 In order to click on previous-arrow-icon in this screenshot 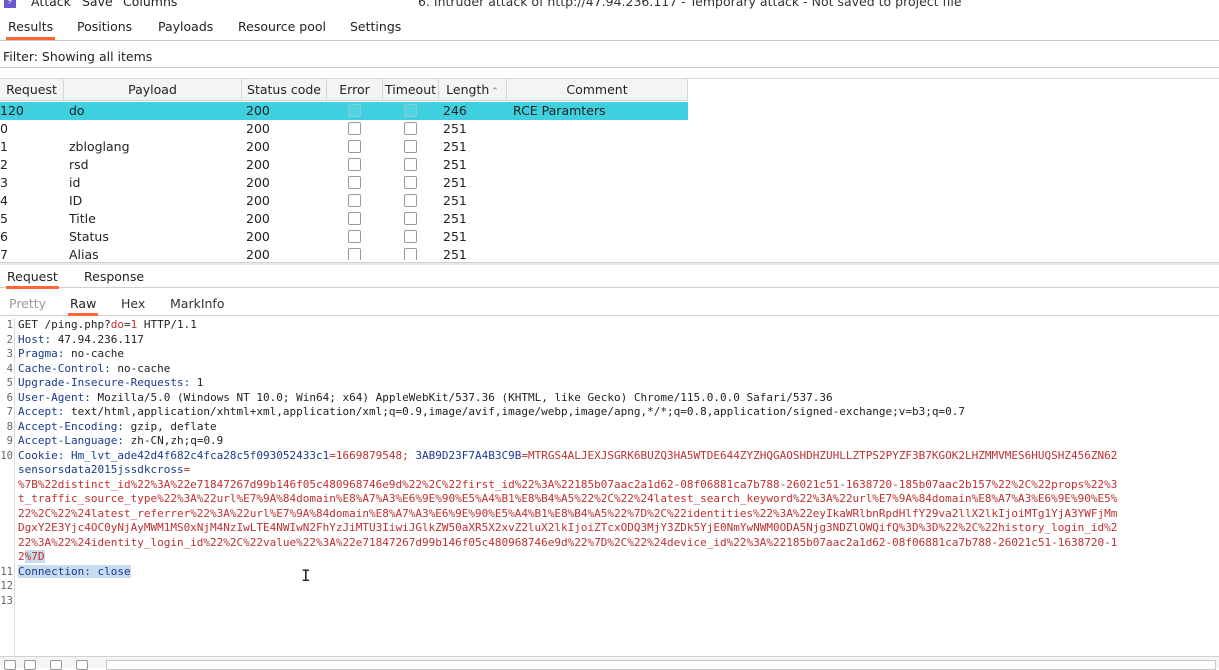, I will do `click(56, 665)`.